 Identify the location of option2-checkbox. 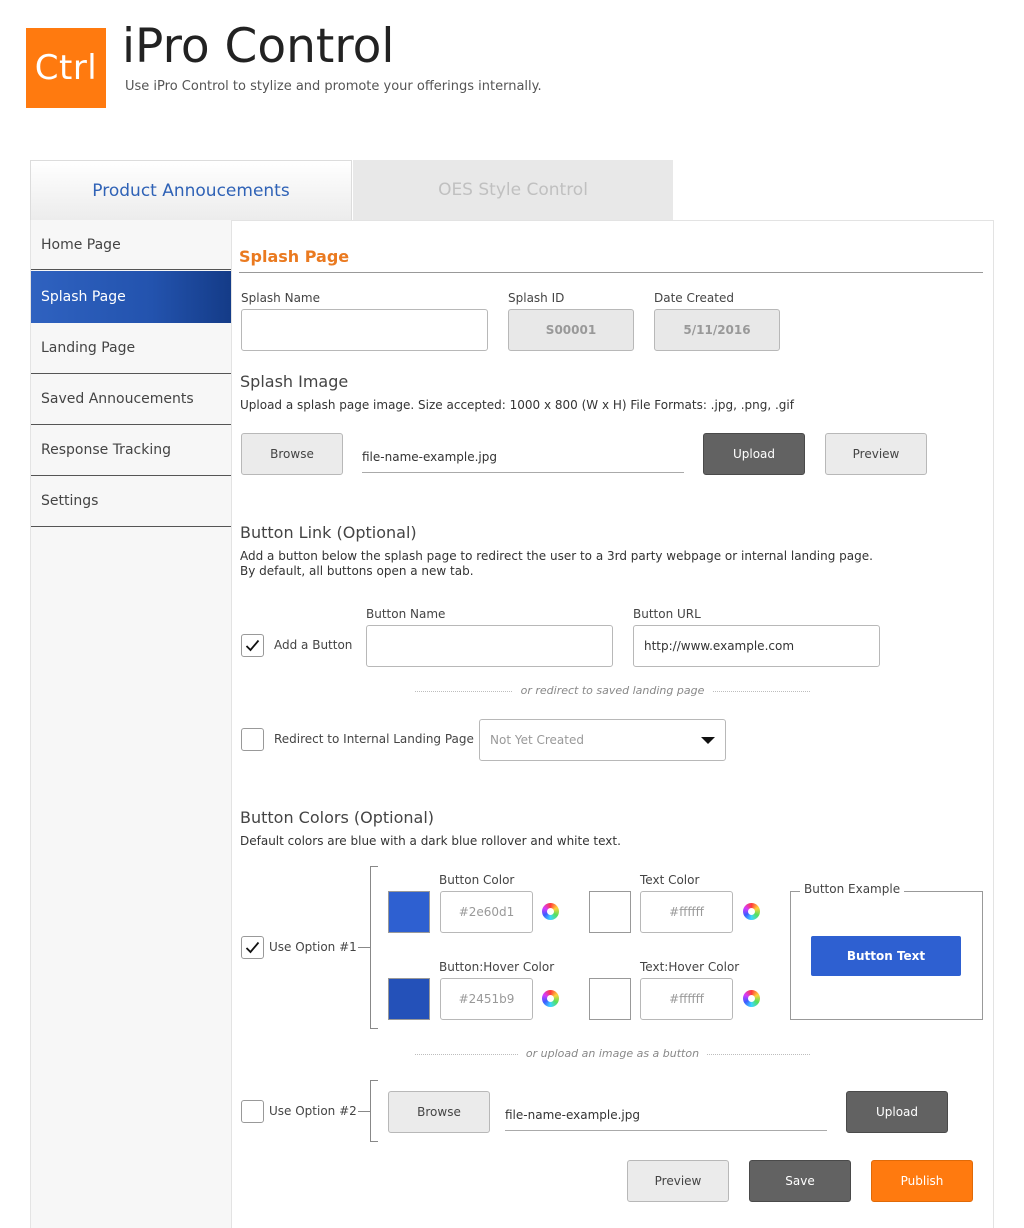
(252, 1111).